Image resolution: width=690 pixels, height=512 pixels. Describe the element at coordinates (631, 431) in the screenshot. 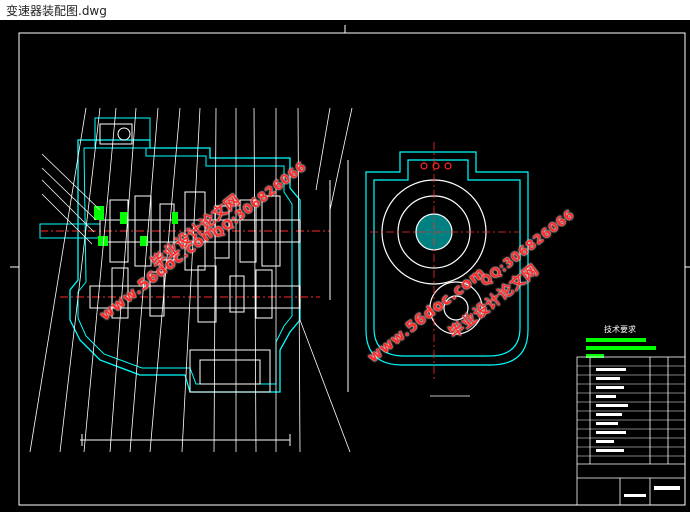

I see `title-block` at that location.